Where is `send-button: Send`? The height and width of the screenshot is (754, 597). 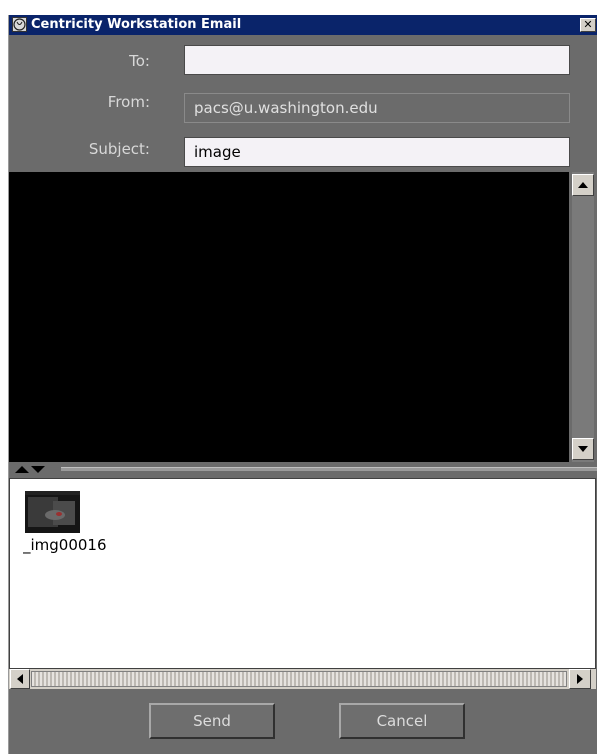
send-button: Send is located at coordinates (212, 721).